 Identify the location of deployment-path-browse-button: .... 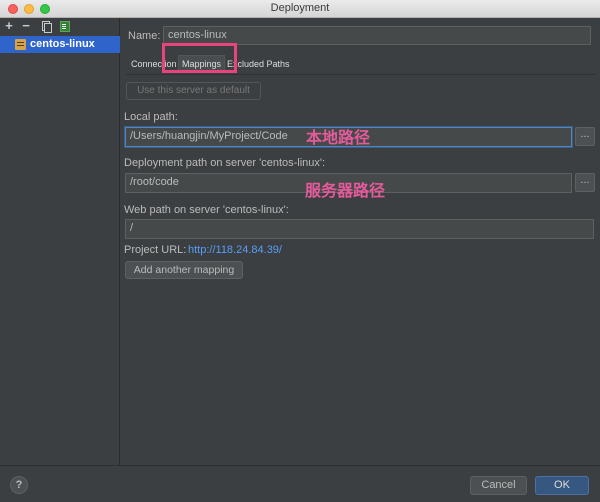
(585, 182).